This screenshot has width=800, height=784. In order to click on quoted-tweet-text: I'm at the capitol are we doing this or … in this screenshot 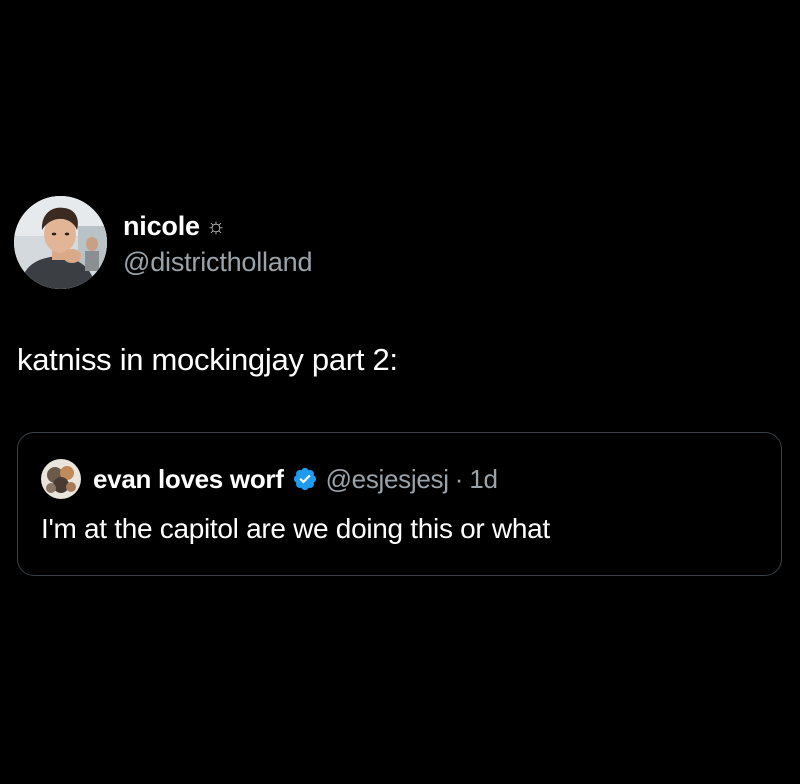, I will do `click(295, 528)`.